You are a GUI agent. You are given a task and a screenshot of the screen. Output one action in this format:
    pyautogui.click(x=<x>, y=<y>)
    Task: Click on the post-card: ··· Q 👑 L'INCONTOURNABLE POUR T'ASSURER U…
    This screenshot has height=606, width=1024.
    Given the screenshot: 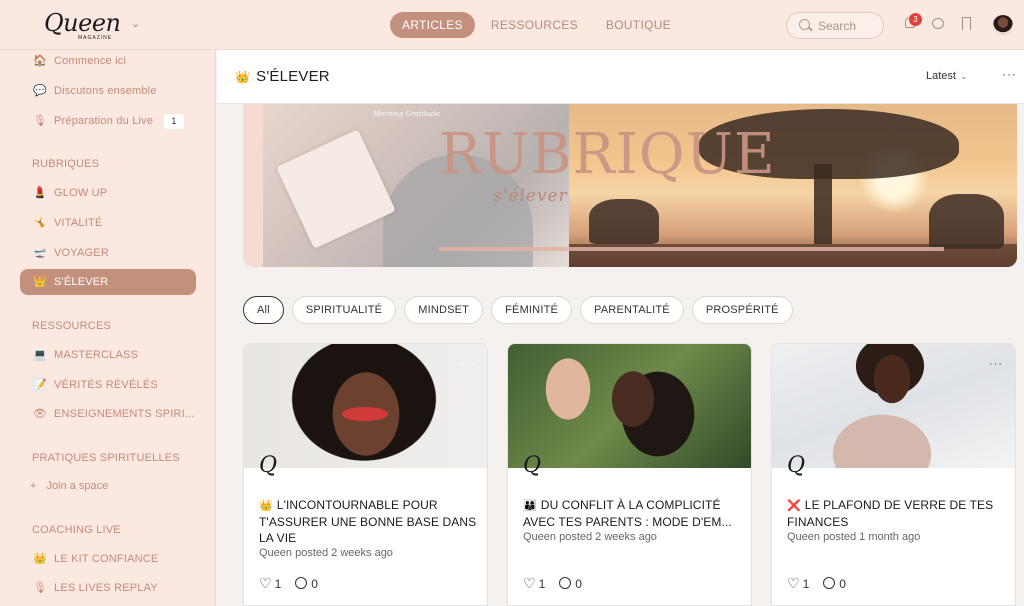 What is the action you would take?
    pyautogui.click(x=365, y=474)
    